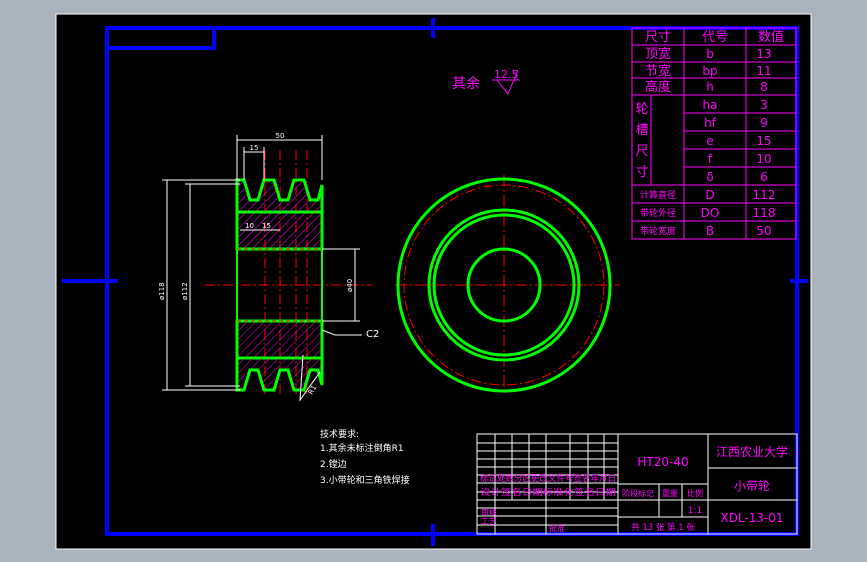  Describe the element at coordinates (663, 527) in the screenshot. I see `tb-sheets: 共 13 张 第 1 张` at that location.